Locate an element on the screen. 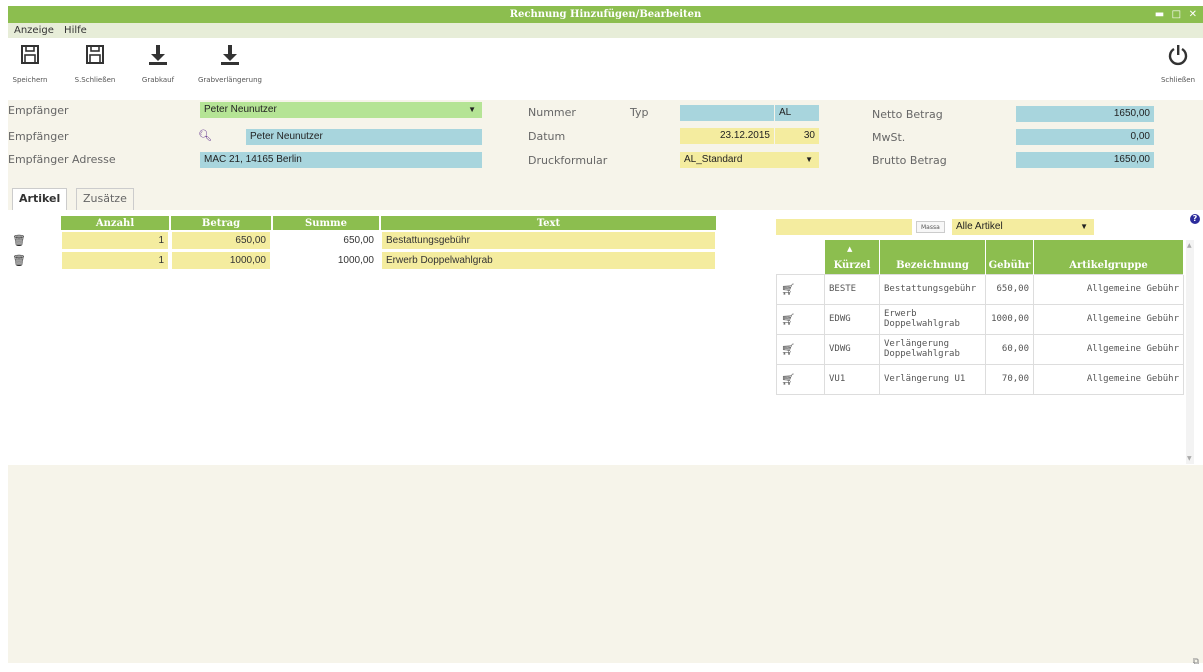 The height and width of the screenshot is (672, 1203). save-close-button: S.Schließen is located at coordinates (95, 64).